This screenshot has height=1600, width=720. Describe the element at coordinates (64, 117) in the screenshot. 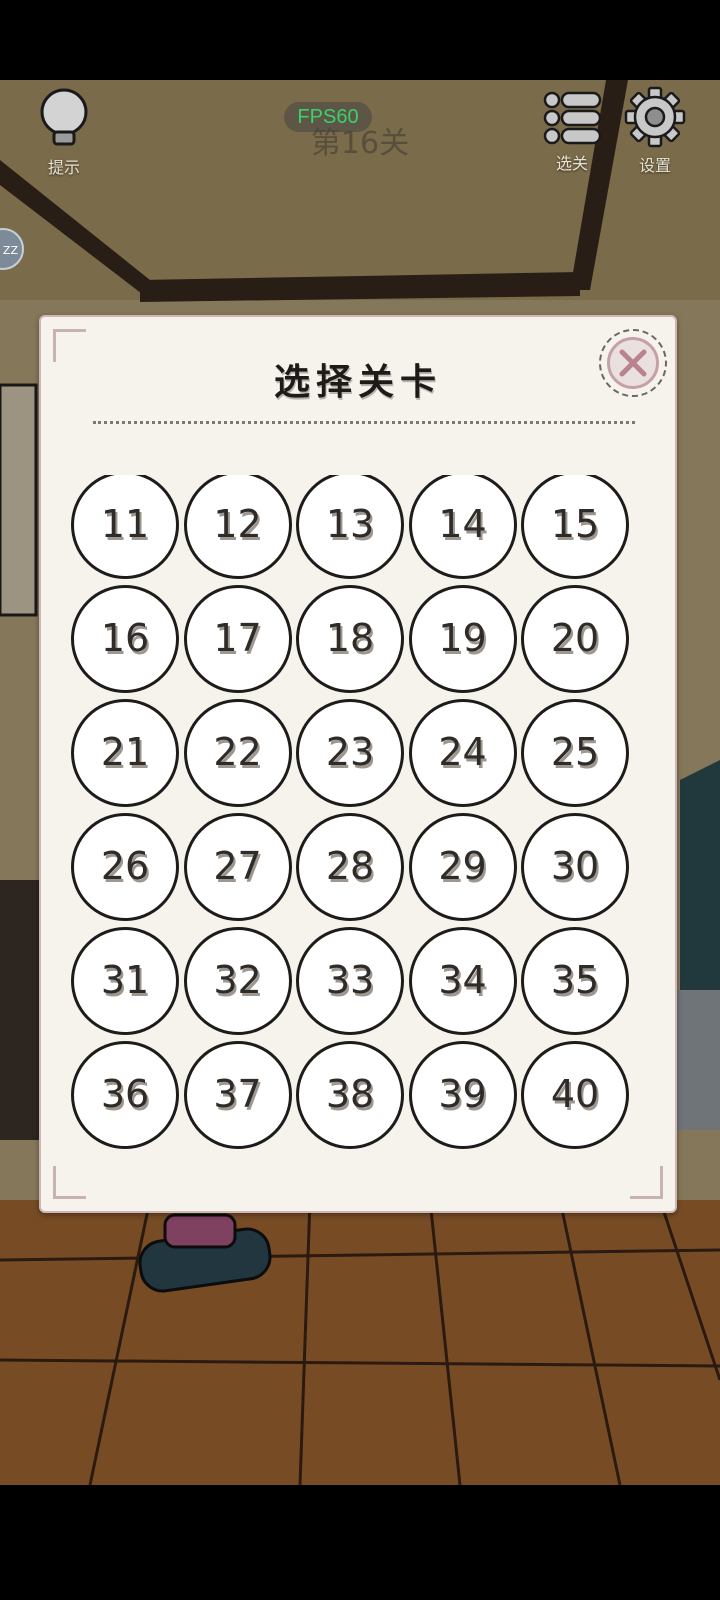

I see `lightbulb-icon` at that location.